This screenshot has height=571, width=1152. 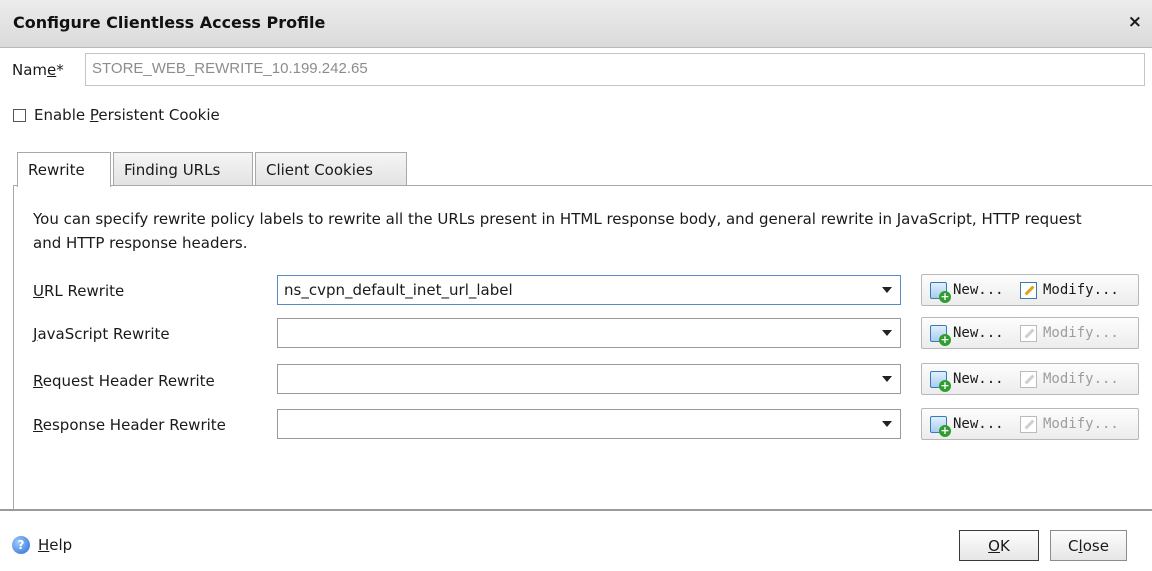 What do you see at coordinates (615, 69) in the screenshot?
I see `name-field: STORE_WEB_REWRITE_10.199.242.65` at bounding box center [615, 69].